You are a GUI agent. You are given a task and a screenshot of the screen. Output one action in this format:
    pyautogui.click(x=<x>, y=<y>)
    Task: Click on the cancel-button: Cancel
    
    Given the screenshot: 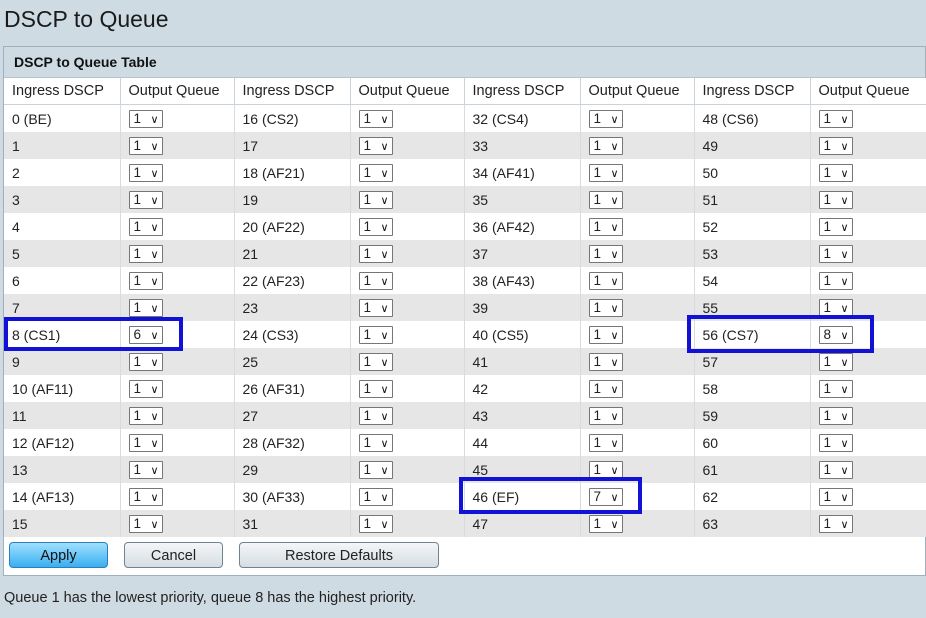 What is the action you would take?
    pyautogui.click(x=173, y=555)
    